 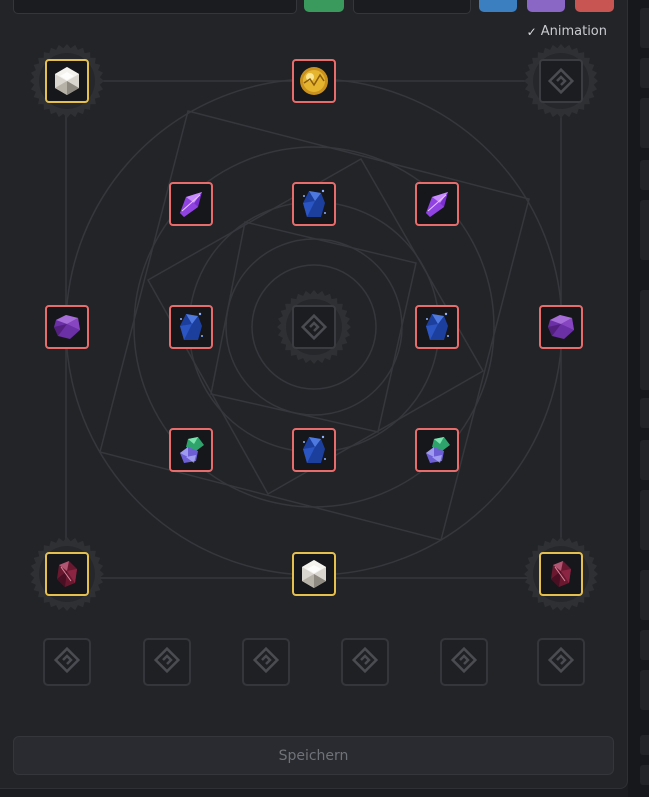 I want to click on right-side-strip, so click(x=638, y=398).